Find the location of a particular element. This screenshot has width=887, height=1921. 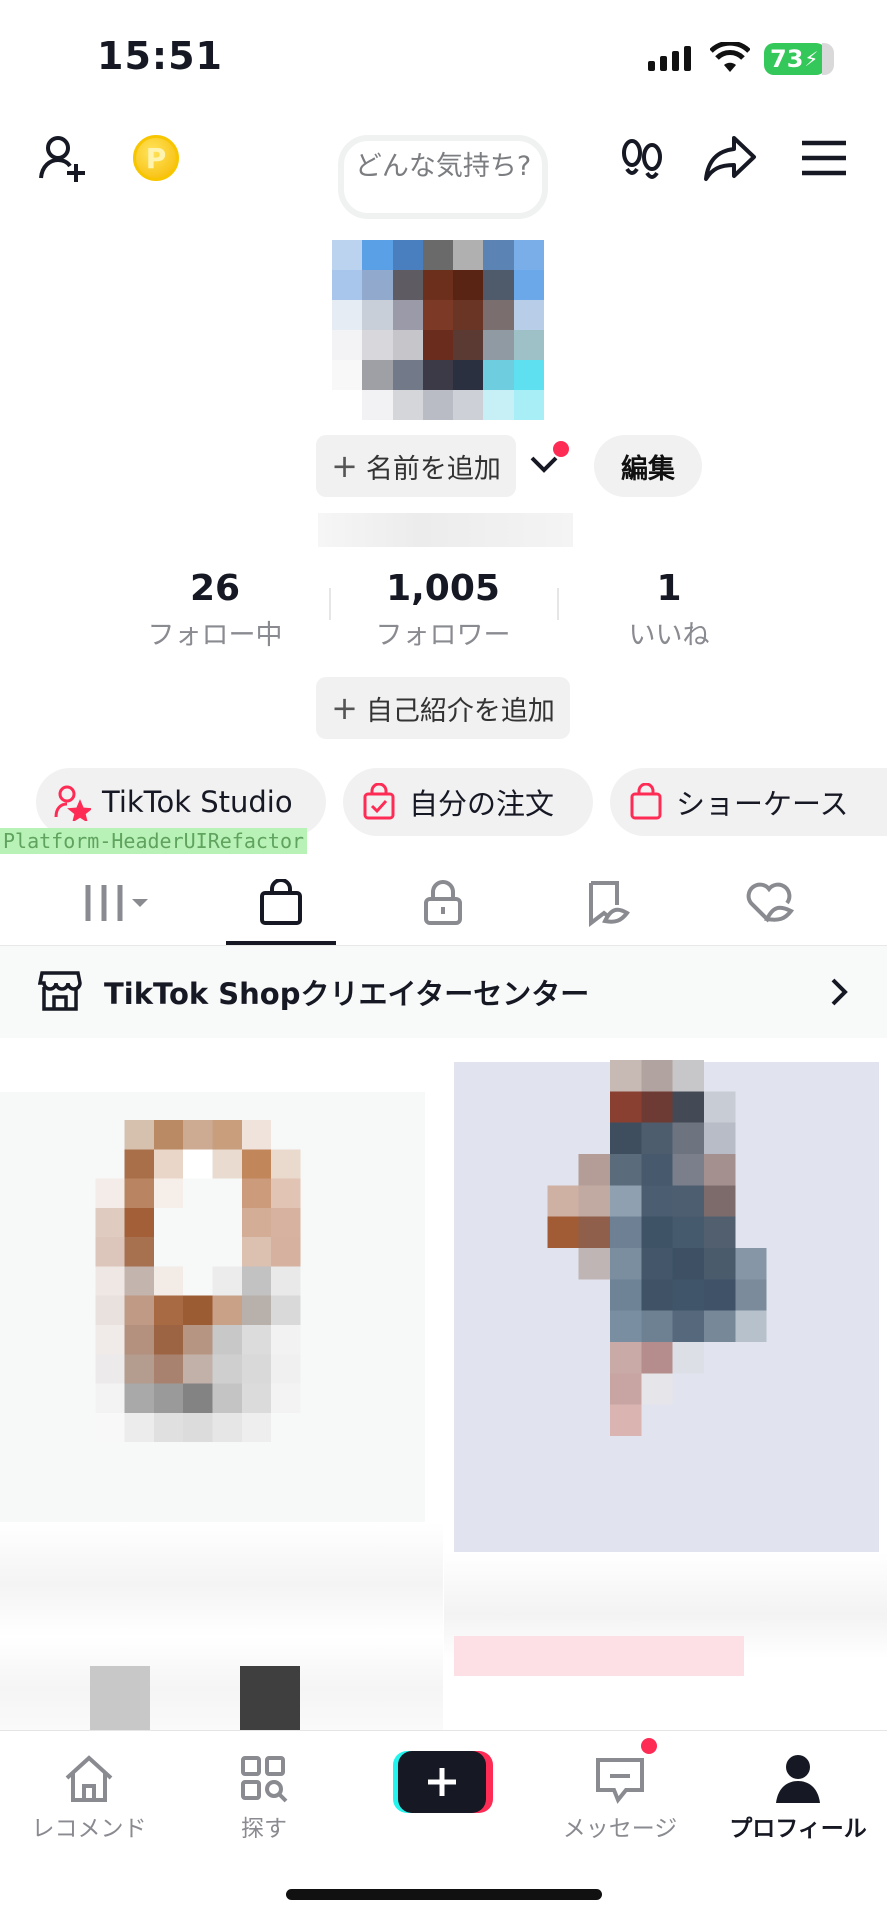

shop-creator-center-banner: TikTok Shopクリエイターセンター is located at coordinates (443, 992).